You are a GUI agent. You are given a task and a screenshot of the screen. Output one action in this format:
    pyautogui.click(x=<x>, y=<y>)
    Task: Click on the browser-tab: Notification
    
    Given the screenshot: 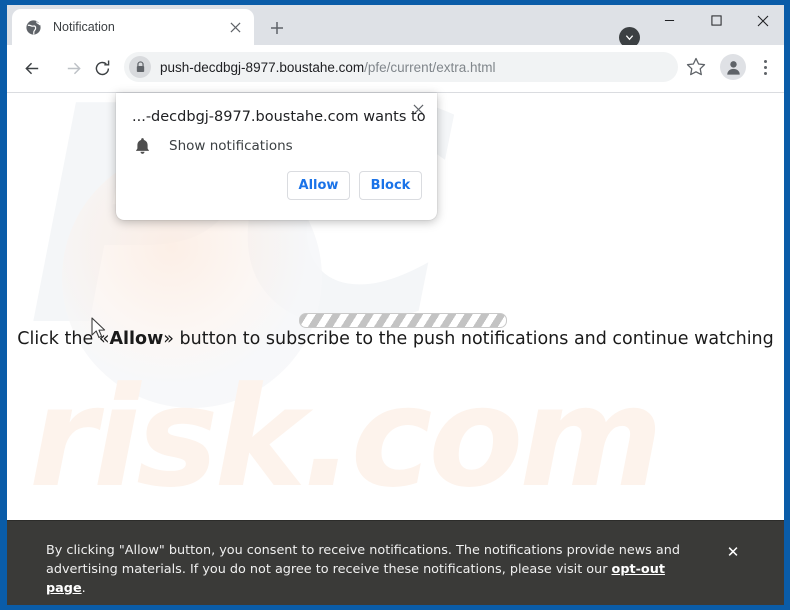 What is the action you would take?
    pyautogui.click(x=133, y=27)
    